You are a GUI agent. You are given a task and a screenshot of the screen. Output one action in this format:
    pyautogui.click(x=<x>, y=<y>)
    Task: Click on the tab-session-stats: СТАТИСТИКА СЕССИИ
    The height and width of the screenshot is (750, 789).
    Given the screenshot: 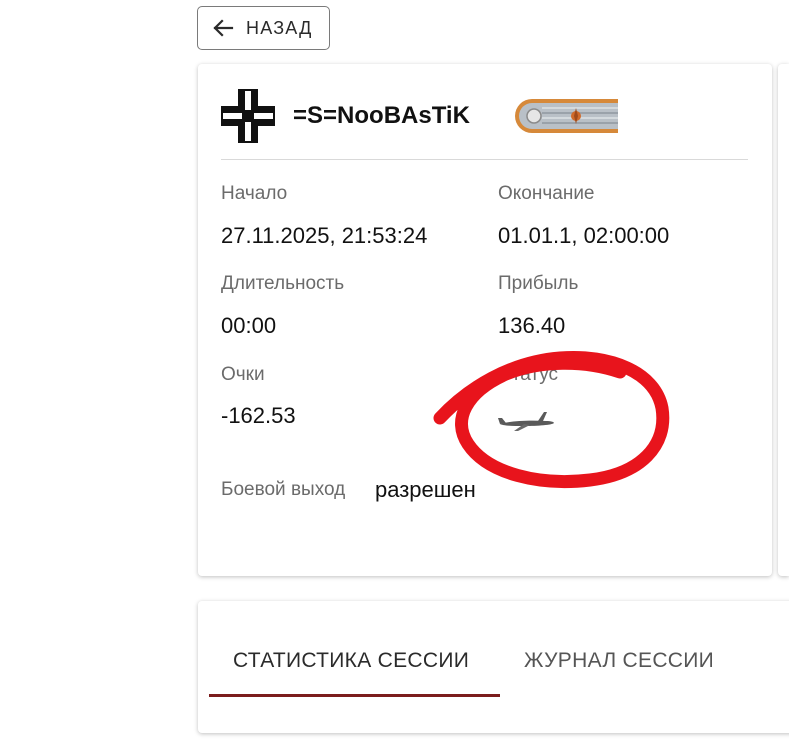 What is the action you would take?
    pyautogui.click(x=351, y=661)
    